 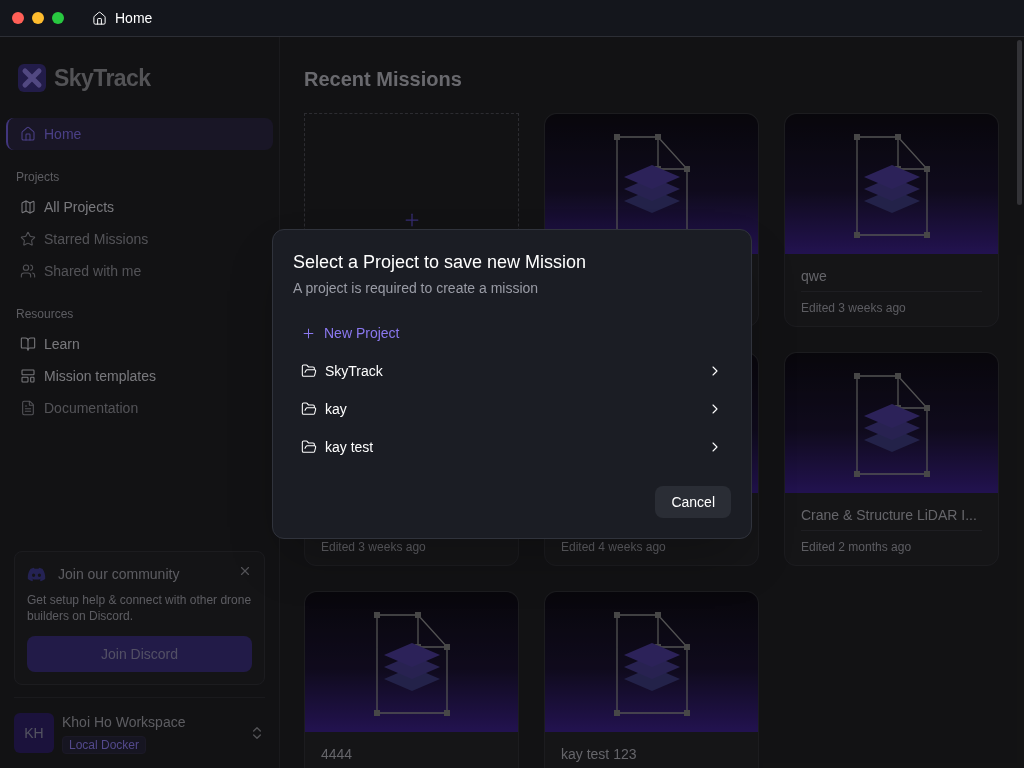 What do you see at coordinates (1019, 122) in the screenshot?
I see `scrollbar` at bounding box center [1019, 122].